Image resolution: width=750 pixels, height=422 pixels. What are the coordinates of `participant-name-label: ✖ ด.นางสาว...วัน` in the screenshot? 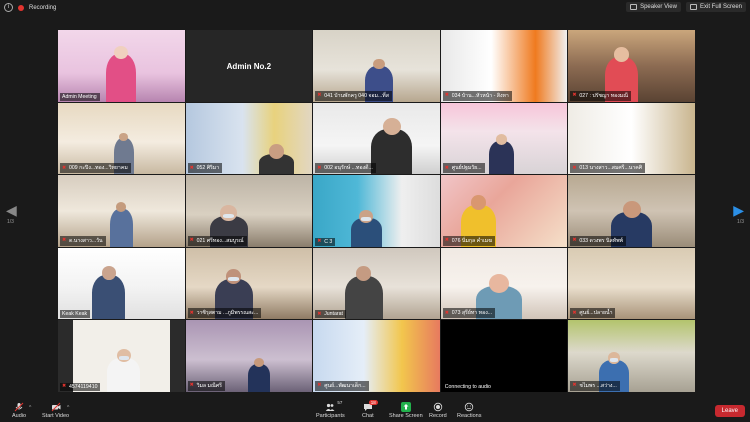 It's located at (83, 240).